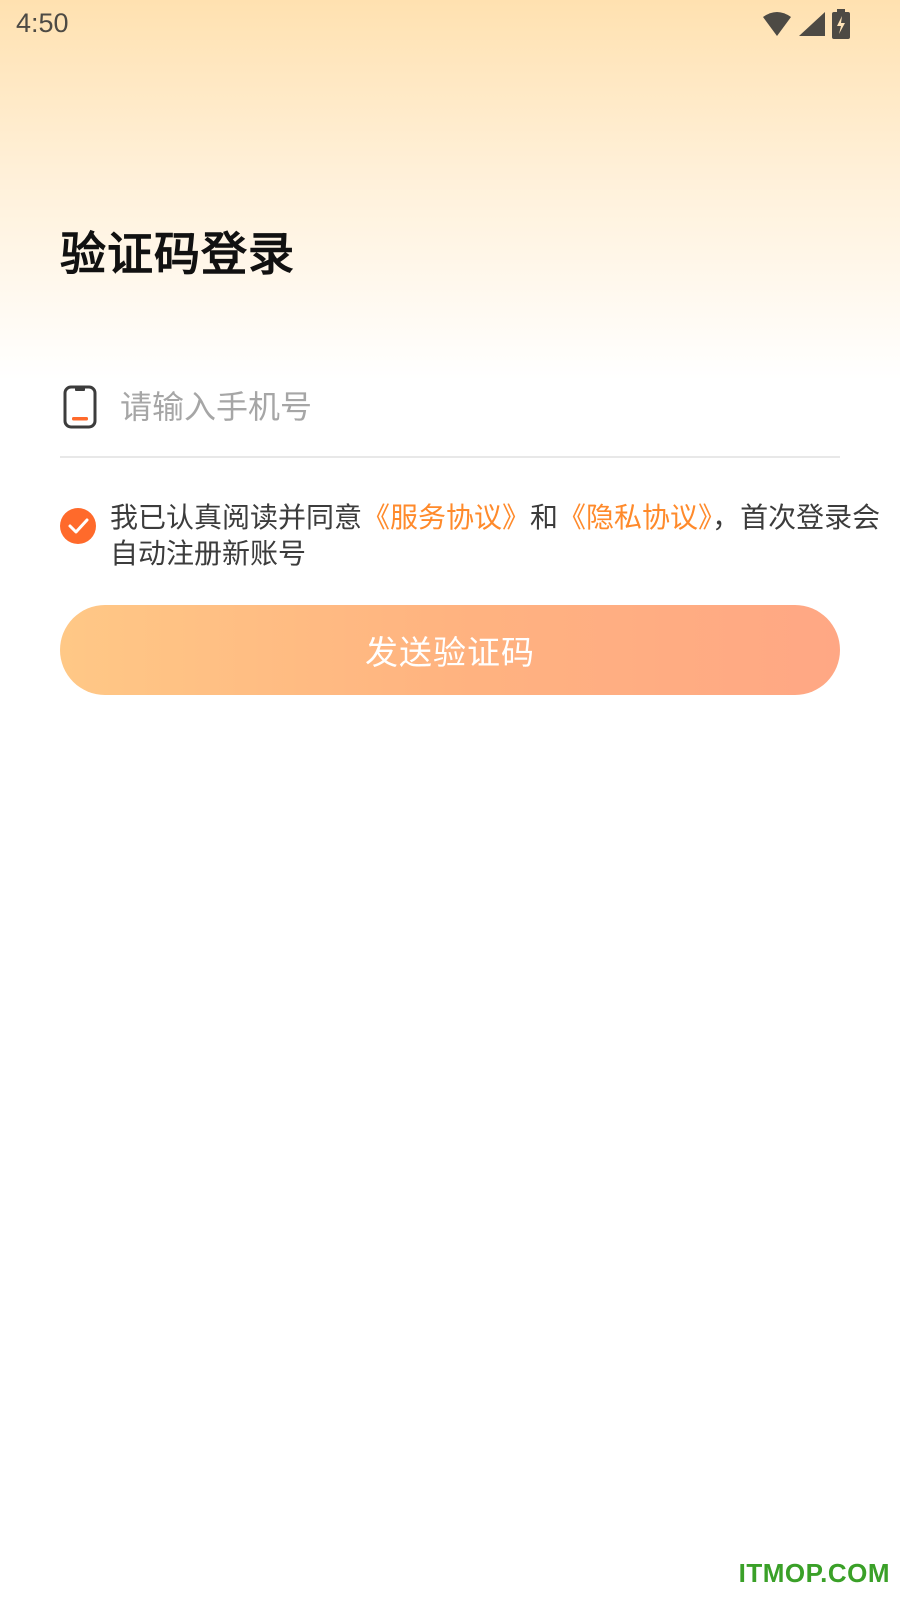 The image size is (900, 1600). Describe the element at coordinates (470, 407) in the screenshot. I see `phone-input` at that location.